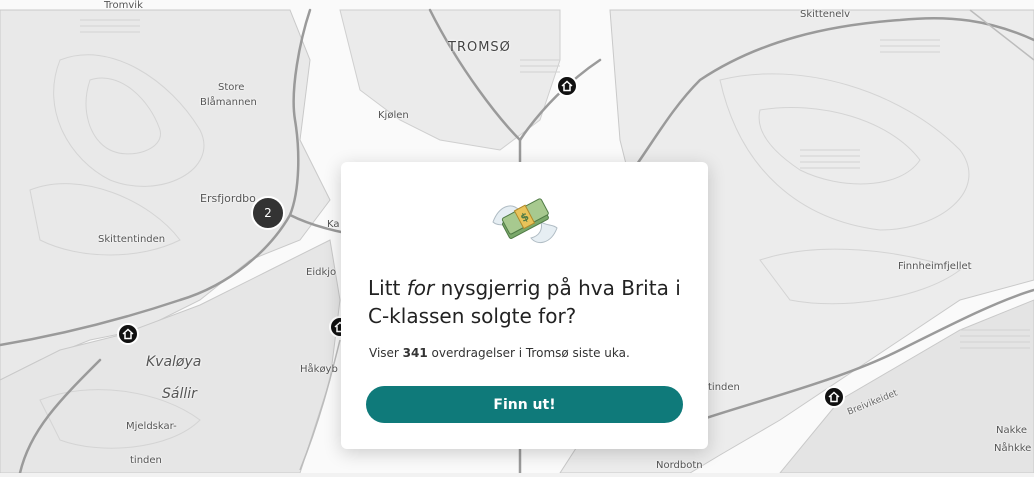 The height and width of the screenshot is (477, 1034). Describe the element at coordinates (935, 266) in the screenshot. I see `map-label-finnheimfjellet: Finnheimfjellet` at that location.